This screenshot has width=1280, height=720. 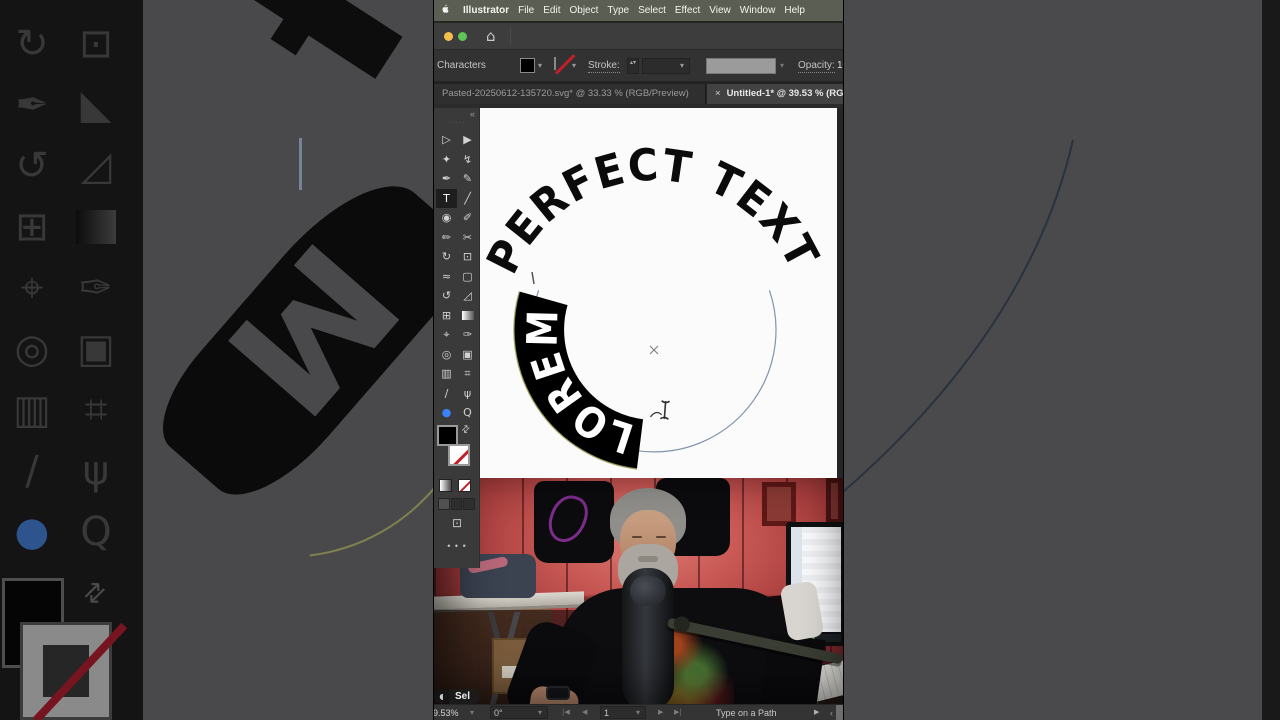 What do you see at coordinates (618, 10) in the screenshot?
I see `menu-item-type: Type` at bounding box center [618, 10].